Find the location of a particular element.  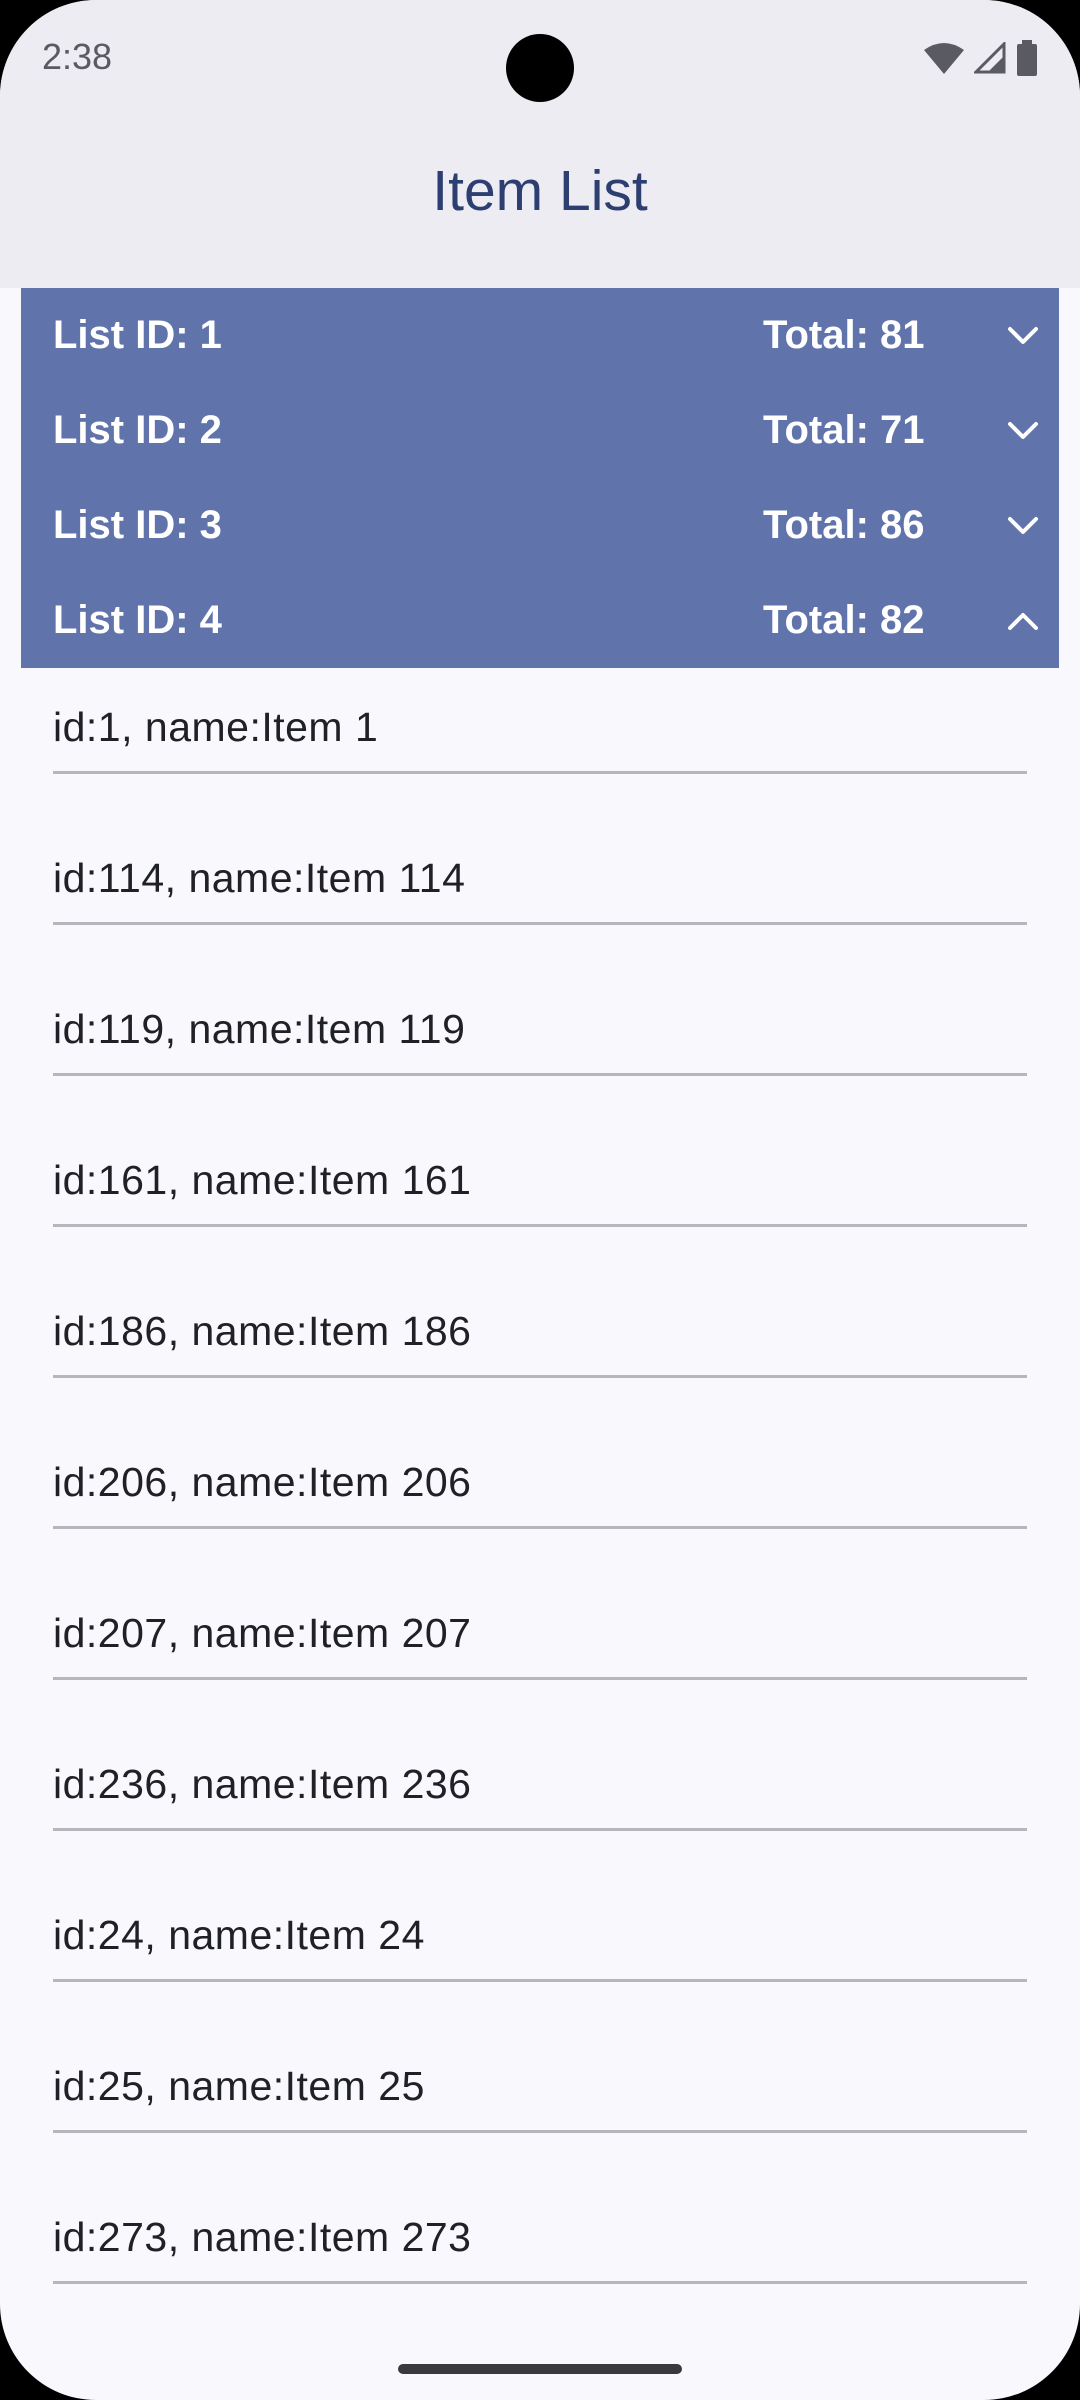

camera-cutout is located at coordinates (540, 68).